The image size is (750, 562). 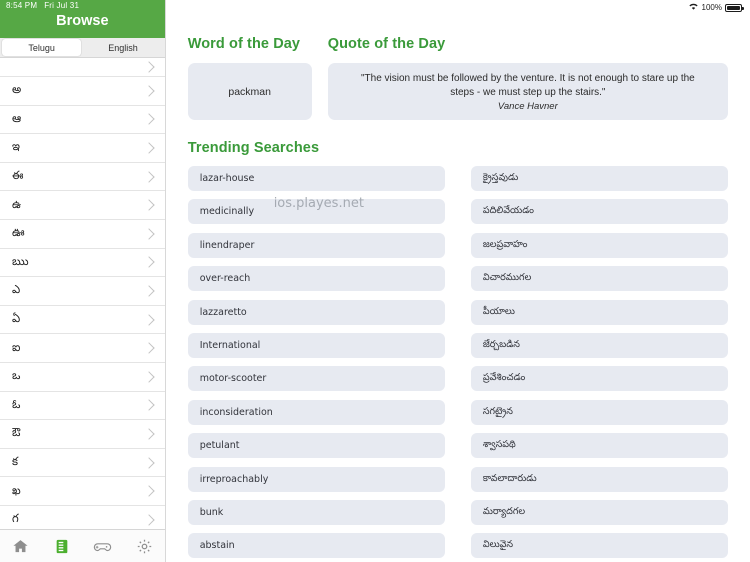 I want to click on letter-row: గ, so click(x=82, y=517).